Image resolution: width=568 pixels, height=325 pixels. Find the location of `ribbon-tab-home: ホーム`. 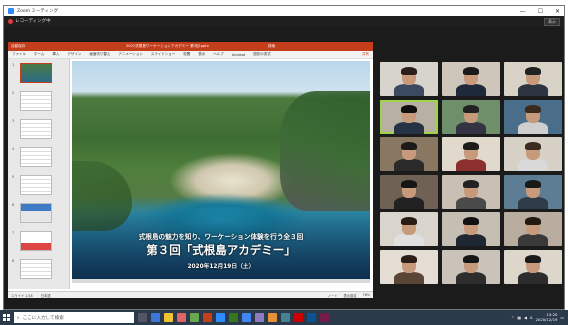

ribbon-tab-home: ホーム is located at coordinates (39, 54).